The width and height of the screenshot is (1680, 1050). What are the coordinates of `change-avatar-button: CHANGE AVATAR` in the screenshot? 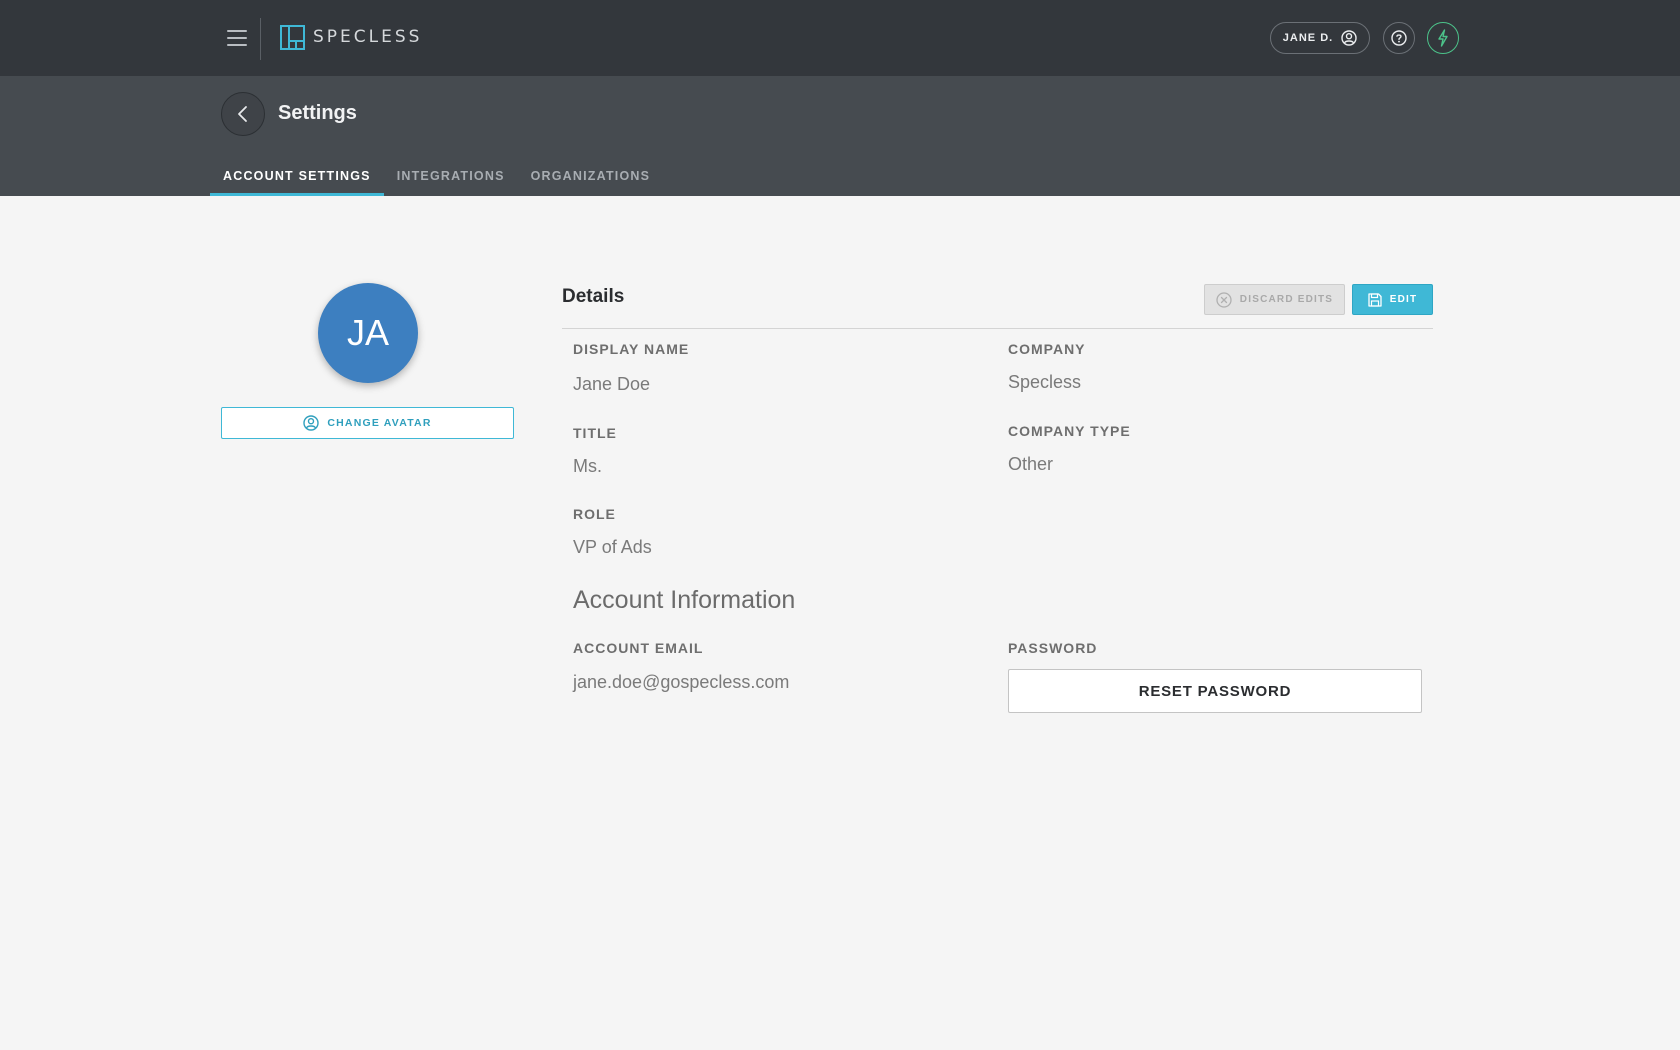 It's located at (367, 423).